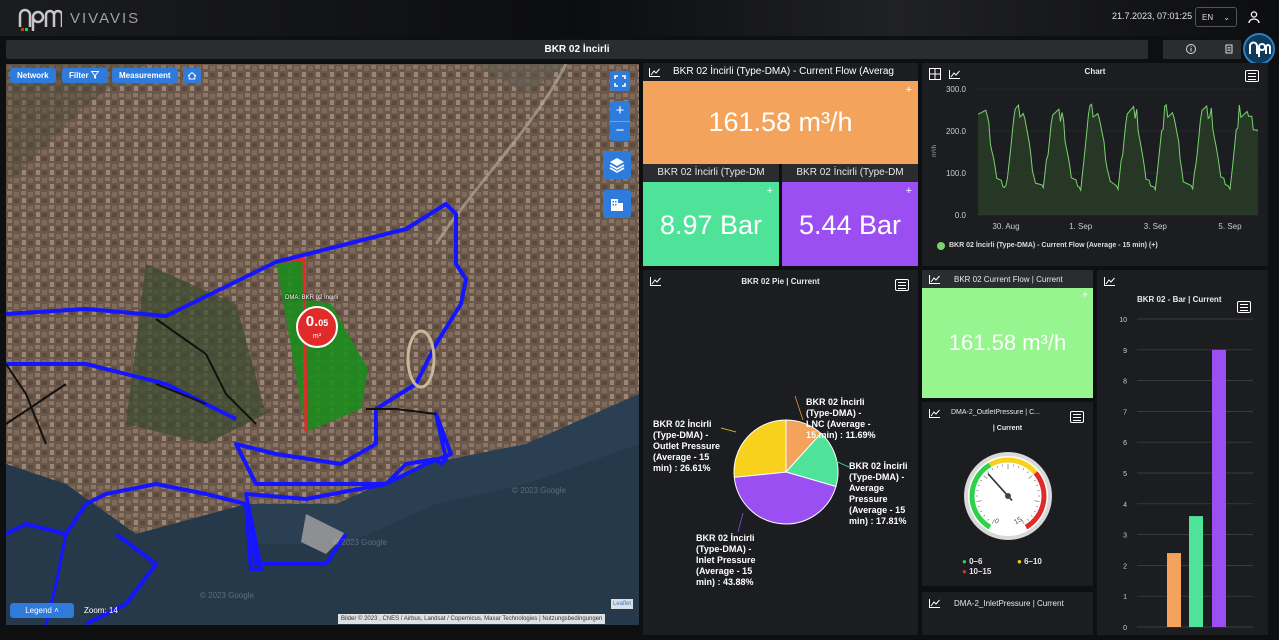  Describe the element at coordinates (620, 111) in the screenshot. I see `zoom-in-button: +` at that location.